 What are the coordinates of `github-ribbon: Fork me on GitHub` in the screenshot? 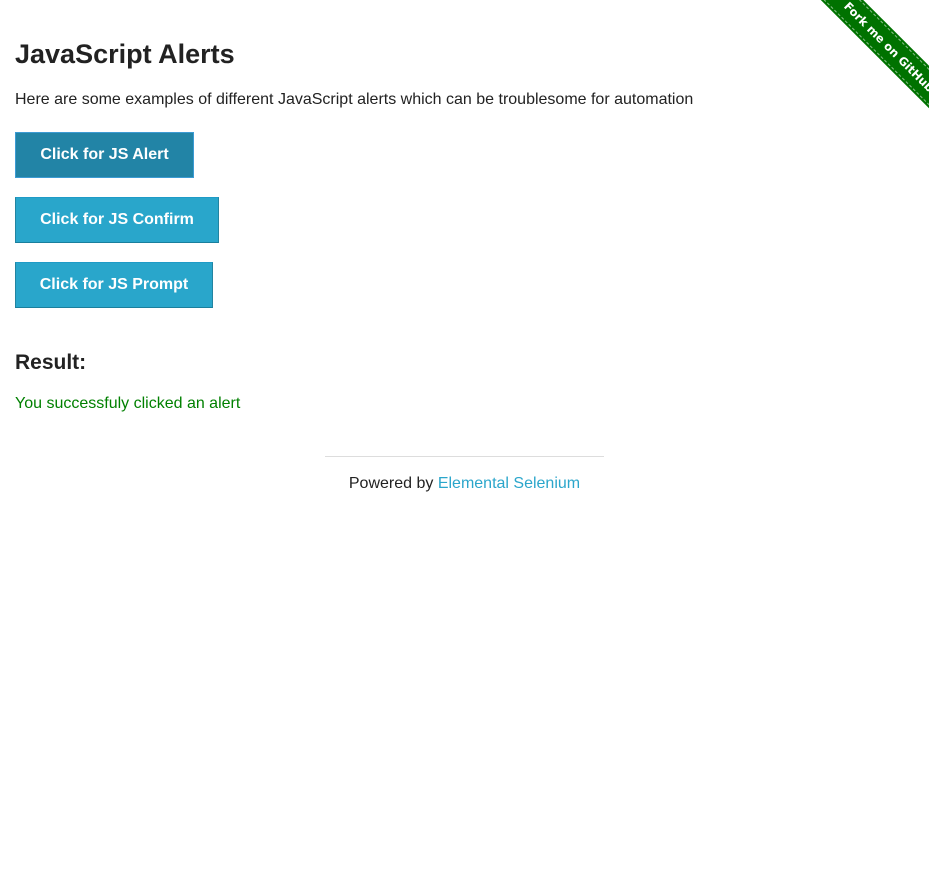 It's located at (854, 74).